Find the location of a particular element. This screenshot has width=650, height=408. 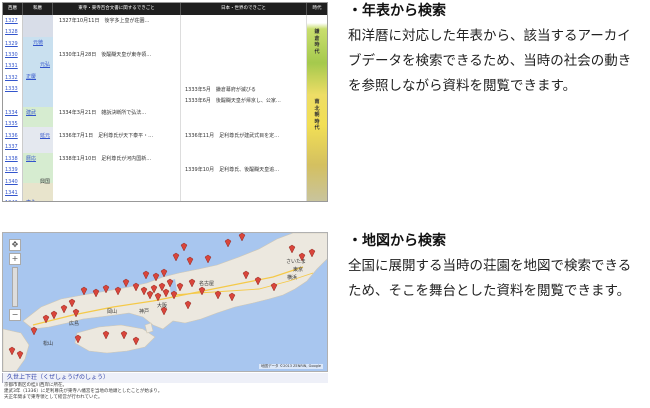

section-title: ・地図から検索 is located at coordinates (397, 241).